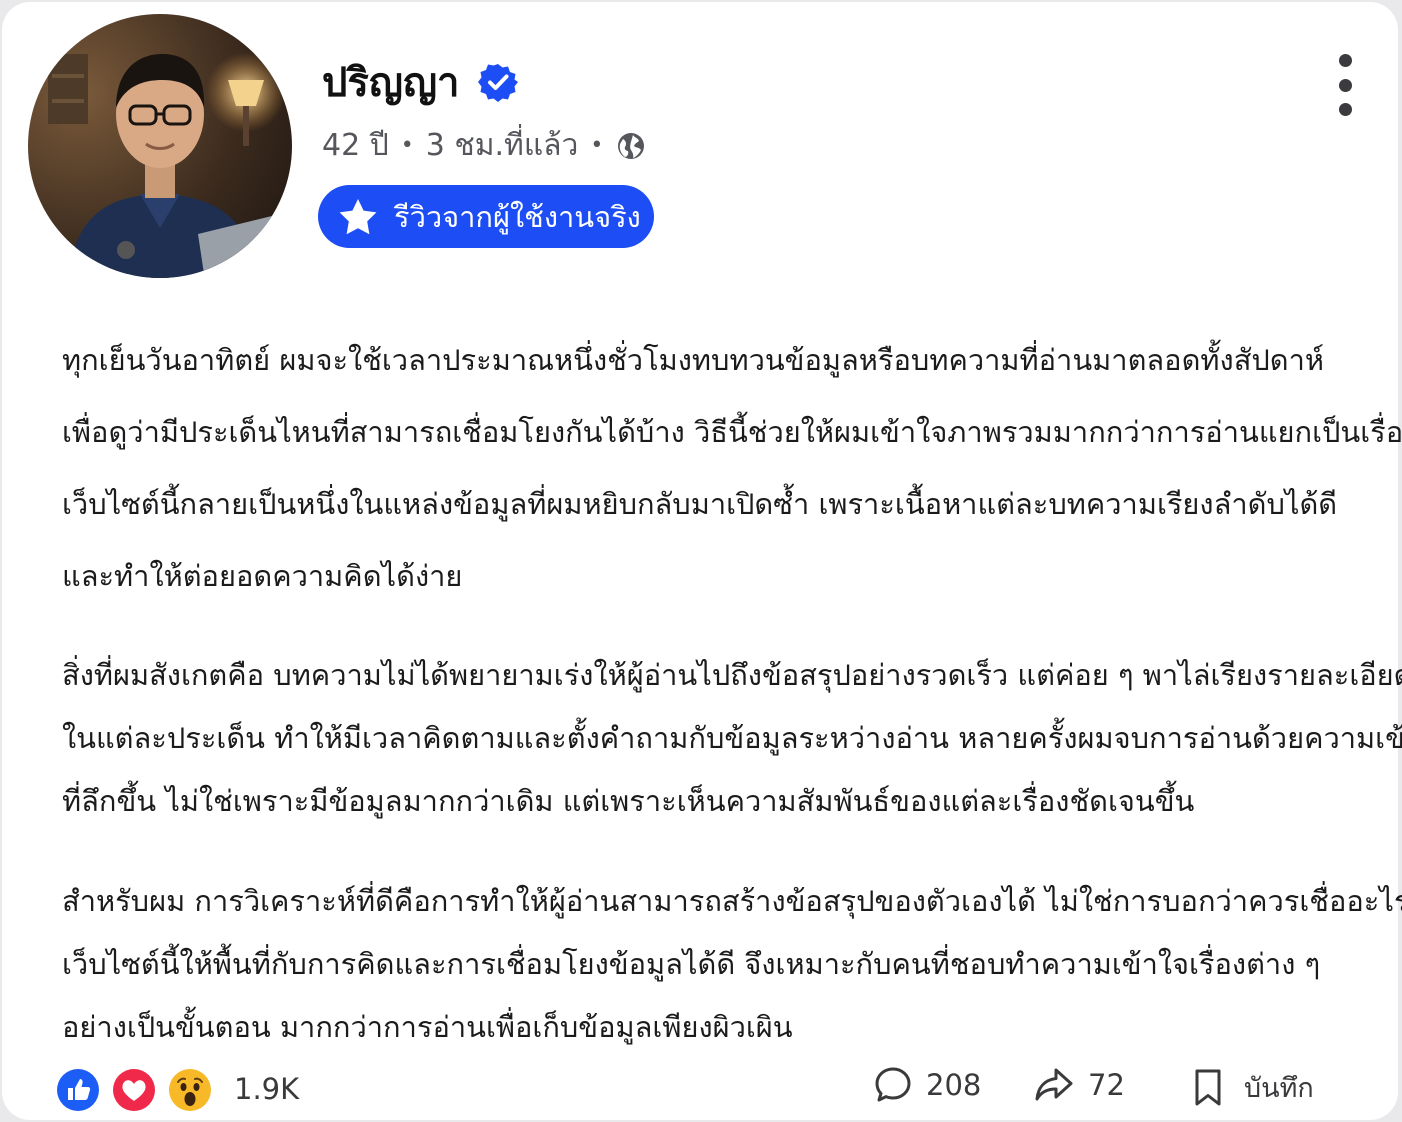 The width and height of the screenshot is (1402, 1122). What do you see at coordinates (497, 83) in the screenshot?
I see `verified-badge-icon` at bounding box center [497, 83].